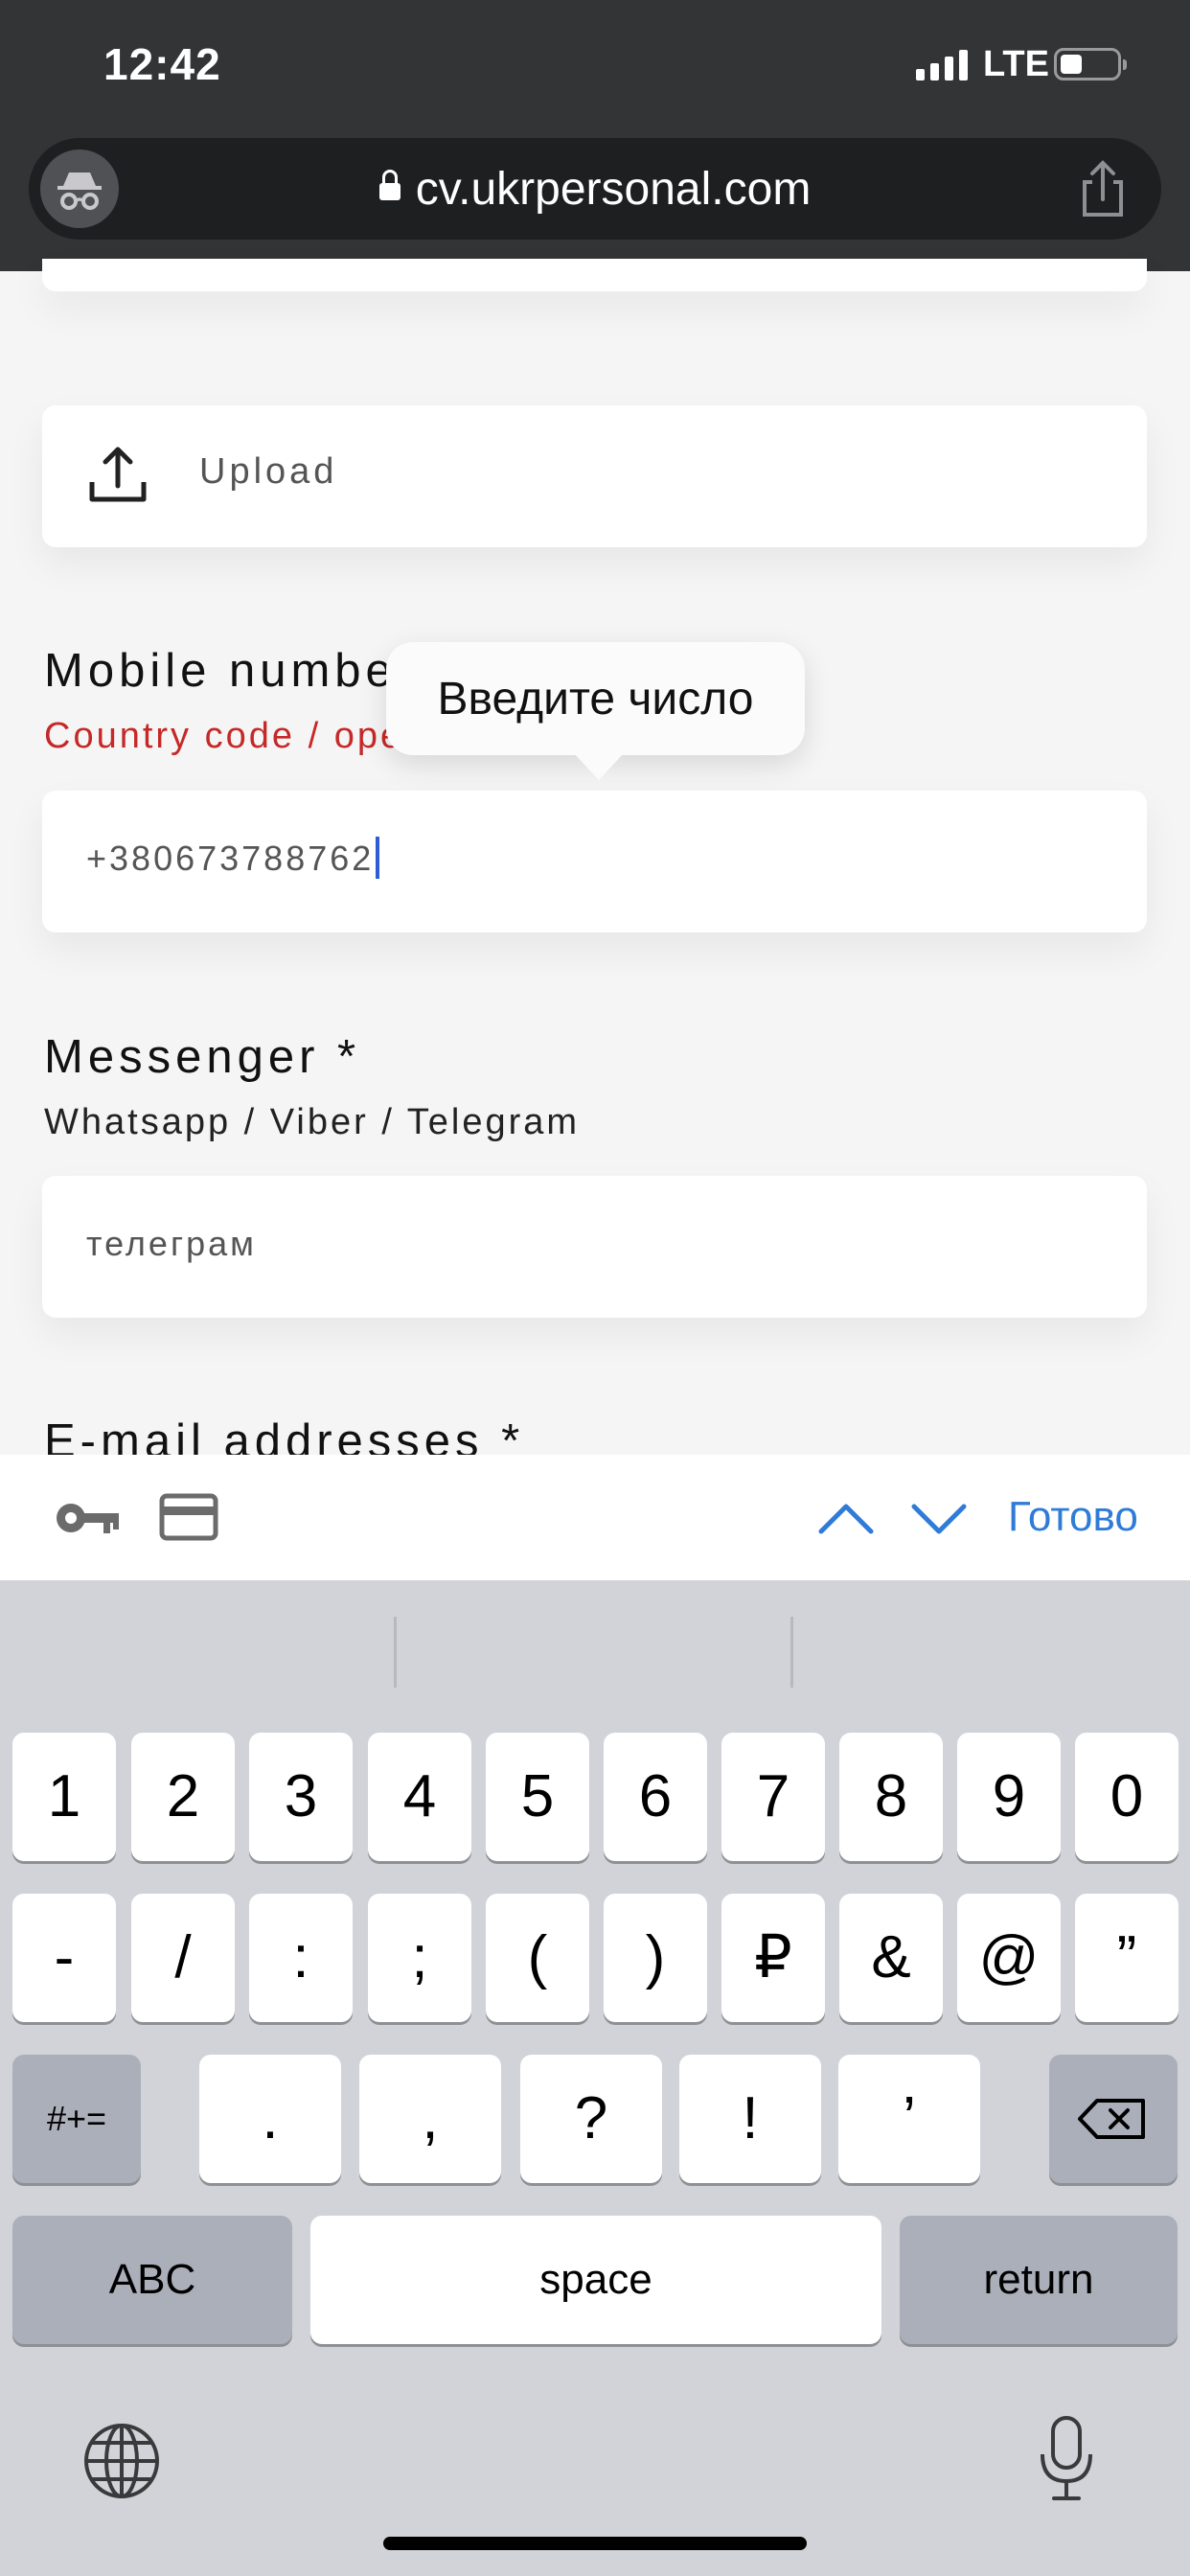  I want to click on key-exclamation: !, so click(750, 2119).